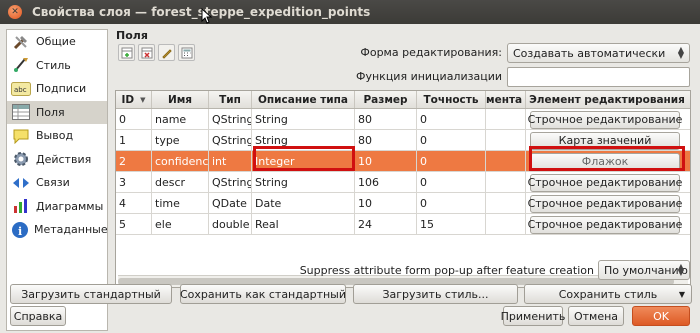  Describe the element at coordinates (57, 42) in the screenshot. I see `sidebar-item-general: Общие` at that location.